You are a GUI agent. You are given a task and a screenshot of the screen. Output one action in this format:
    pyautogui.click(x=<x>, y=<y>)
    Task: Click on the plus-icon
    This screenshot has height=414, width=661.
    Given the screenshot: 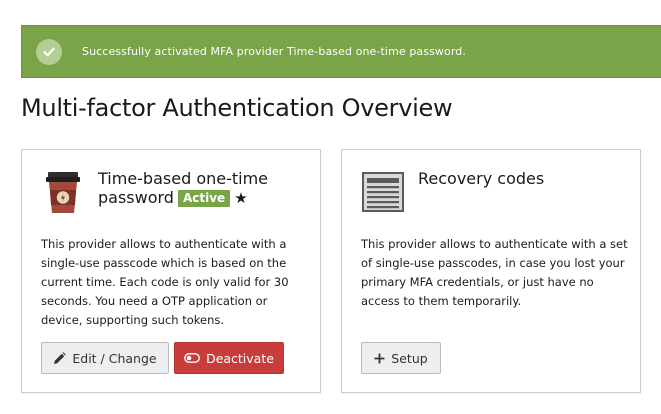 What is the action you would take?
    pyautogui.click(x=379, y=358)
    